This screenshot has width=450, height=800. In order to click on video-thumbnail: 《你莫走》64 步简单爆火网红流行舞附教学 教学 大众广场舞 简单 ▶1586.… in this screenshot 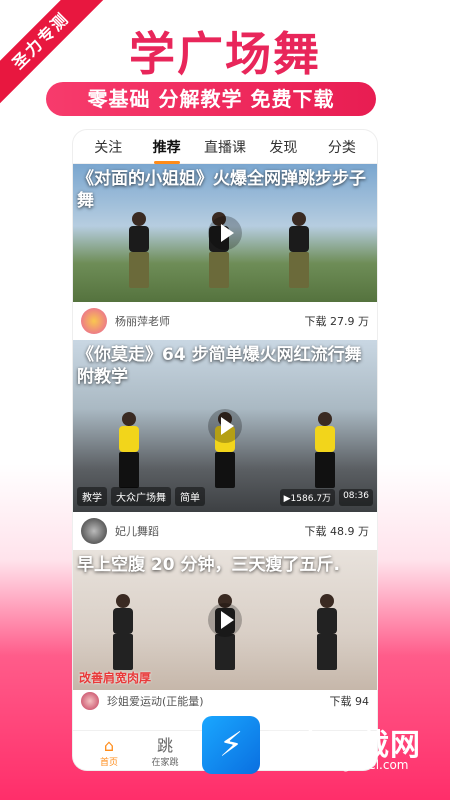, I will do `click(225, 426)`.